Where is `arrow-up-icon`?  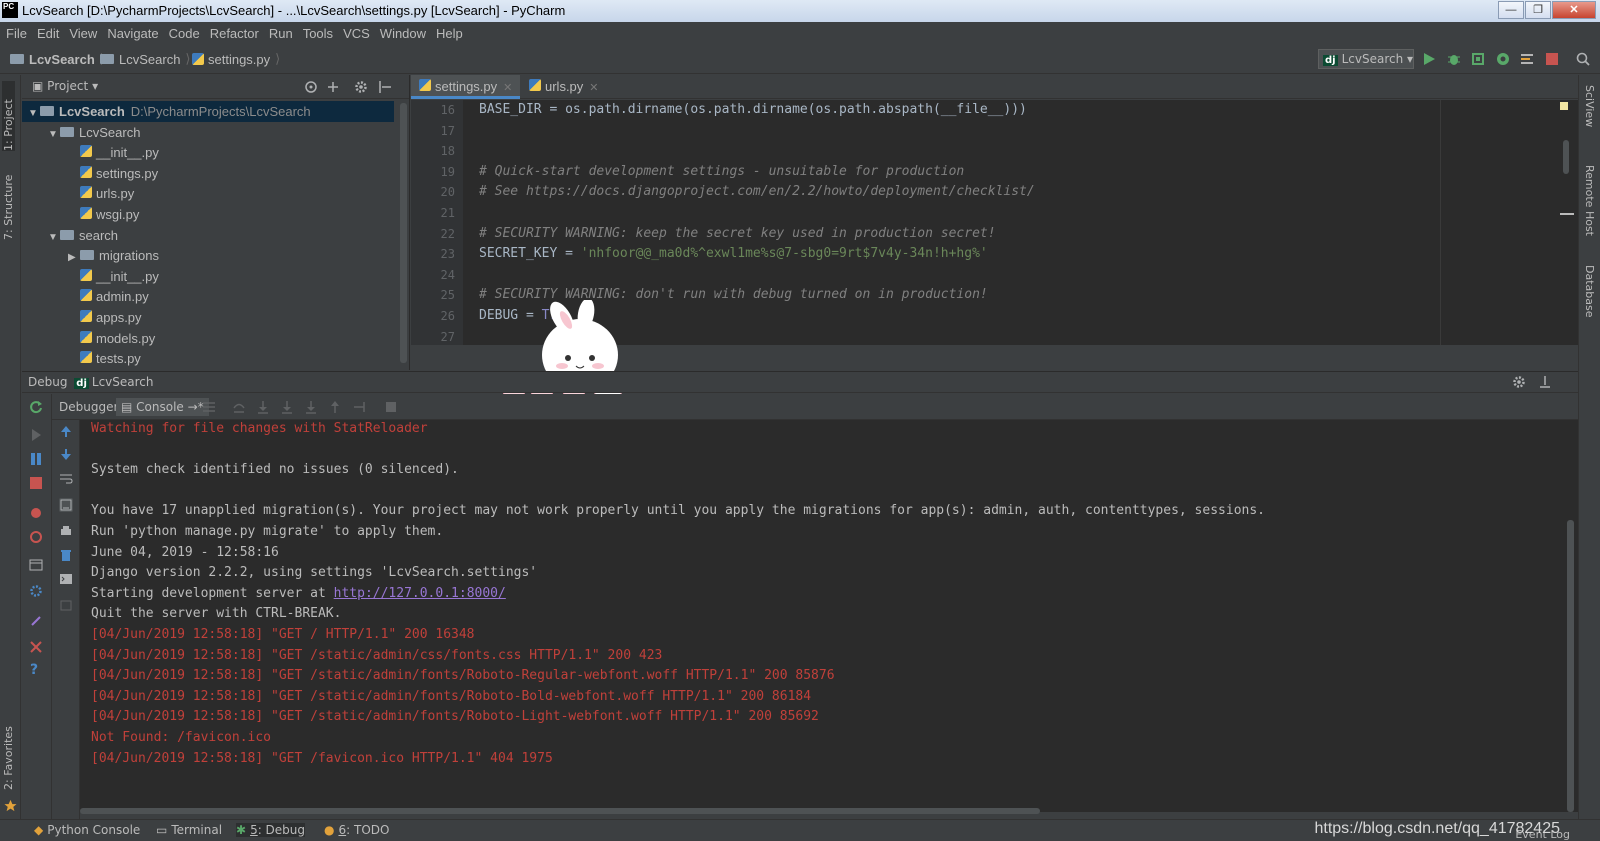
arrow-up-icon is located at coordinates (66, 431).